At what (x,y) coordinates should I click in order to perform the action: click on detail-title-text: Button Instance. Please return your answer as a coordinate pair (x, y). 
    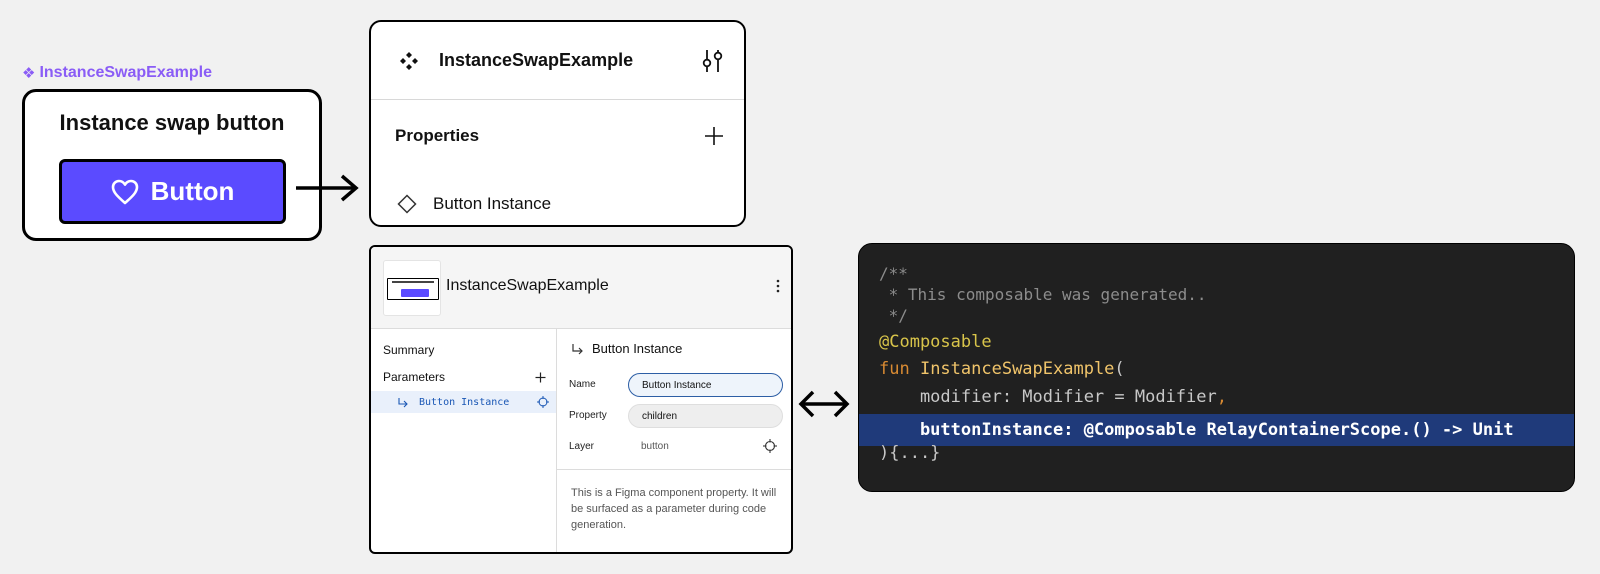
    Looking at the image, I should click on (637, 348).